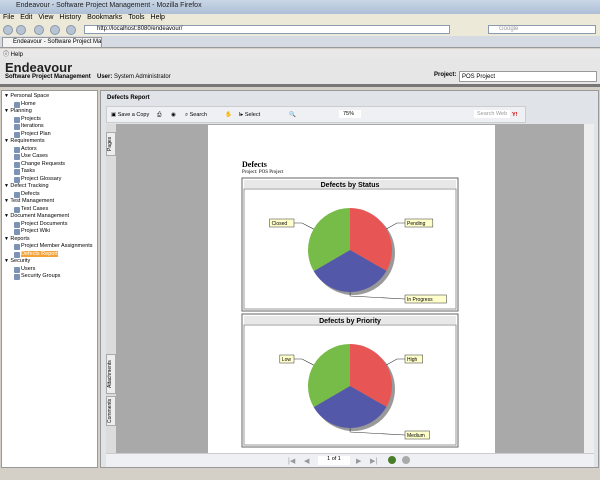 The height and width of the screenshot is (480, 600). What do you see at coordinates (291, 461) in the screenshot?
I see `first-page-icon: |◀` at bounding box center [291, 461].